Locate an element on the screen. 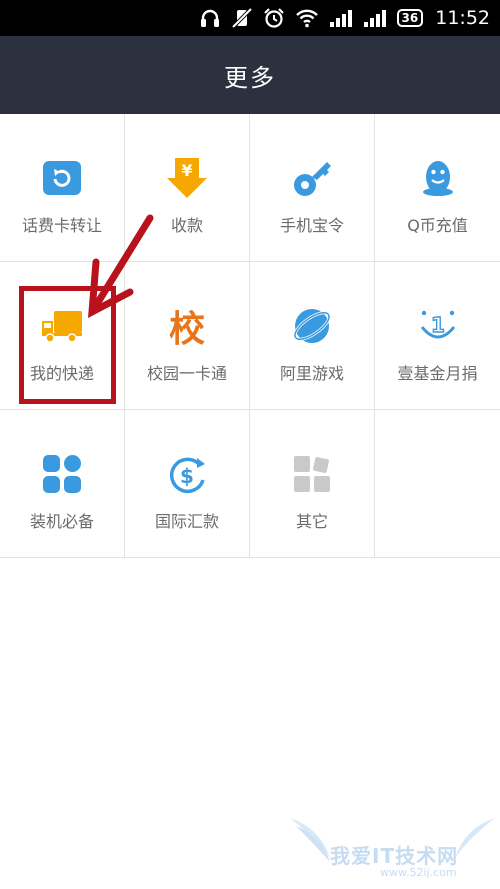 The image size is (500, 889). annotation-arrow is located at coordinates (121, 266).